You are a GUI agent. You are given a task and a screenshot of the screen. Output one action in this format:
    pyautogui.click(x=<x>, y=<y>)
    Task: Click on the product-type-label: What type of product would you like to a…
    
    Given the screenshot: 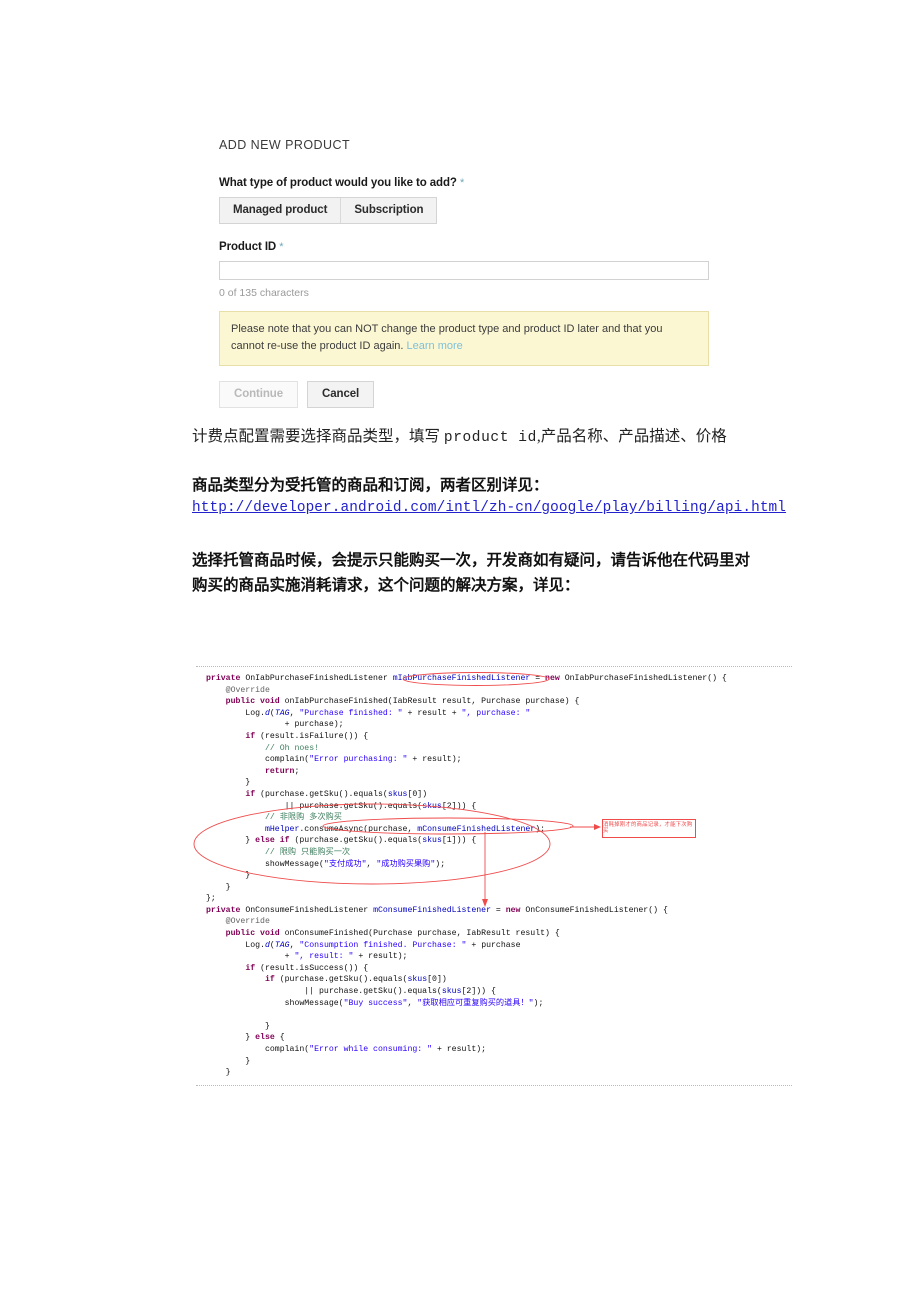 What is the action you would take?
    pyautogui.click(x=464, y=183)
    